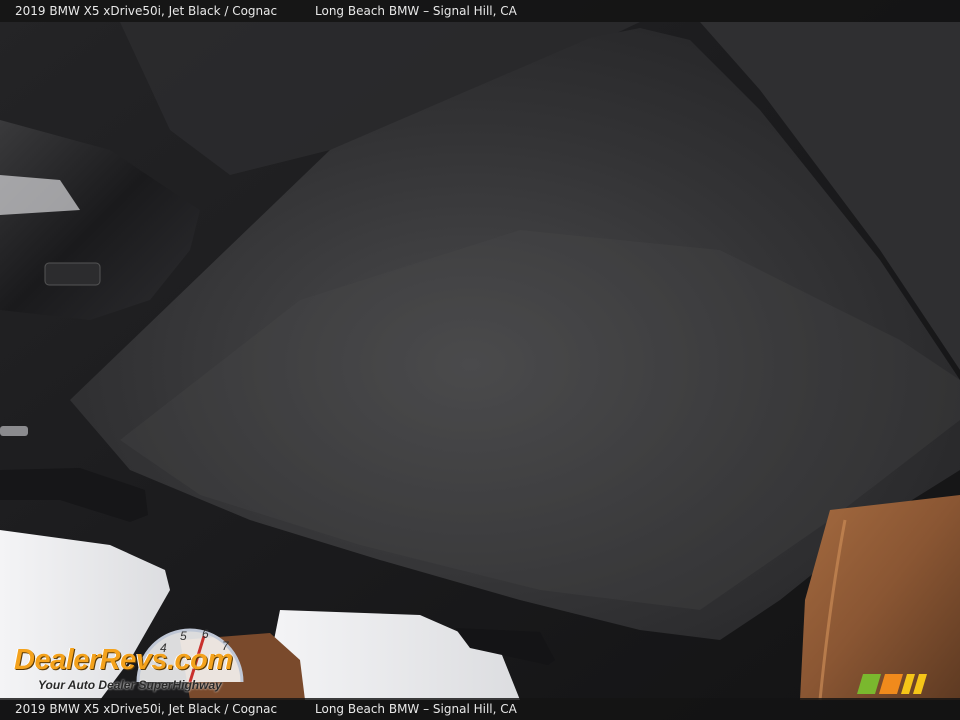  What do you see at coordinates (416, 709) in the screenshot?
I see `dealer-caption-bottom: Long Beach BMW – Signal Hill, CA` at bounding box center [416, 709].